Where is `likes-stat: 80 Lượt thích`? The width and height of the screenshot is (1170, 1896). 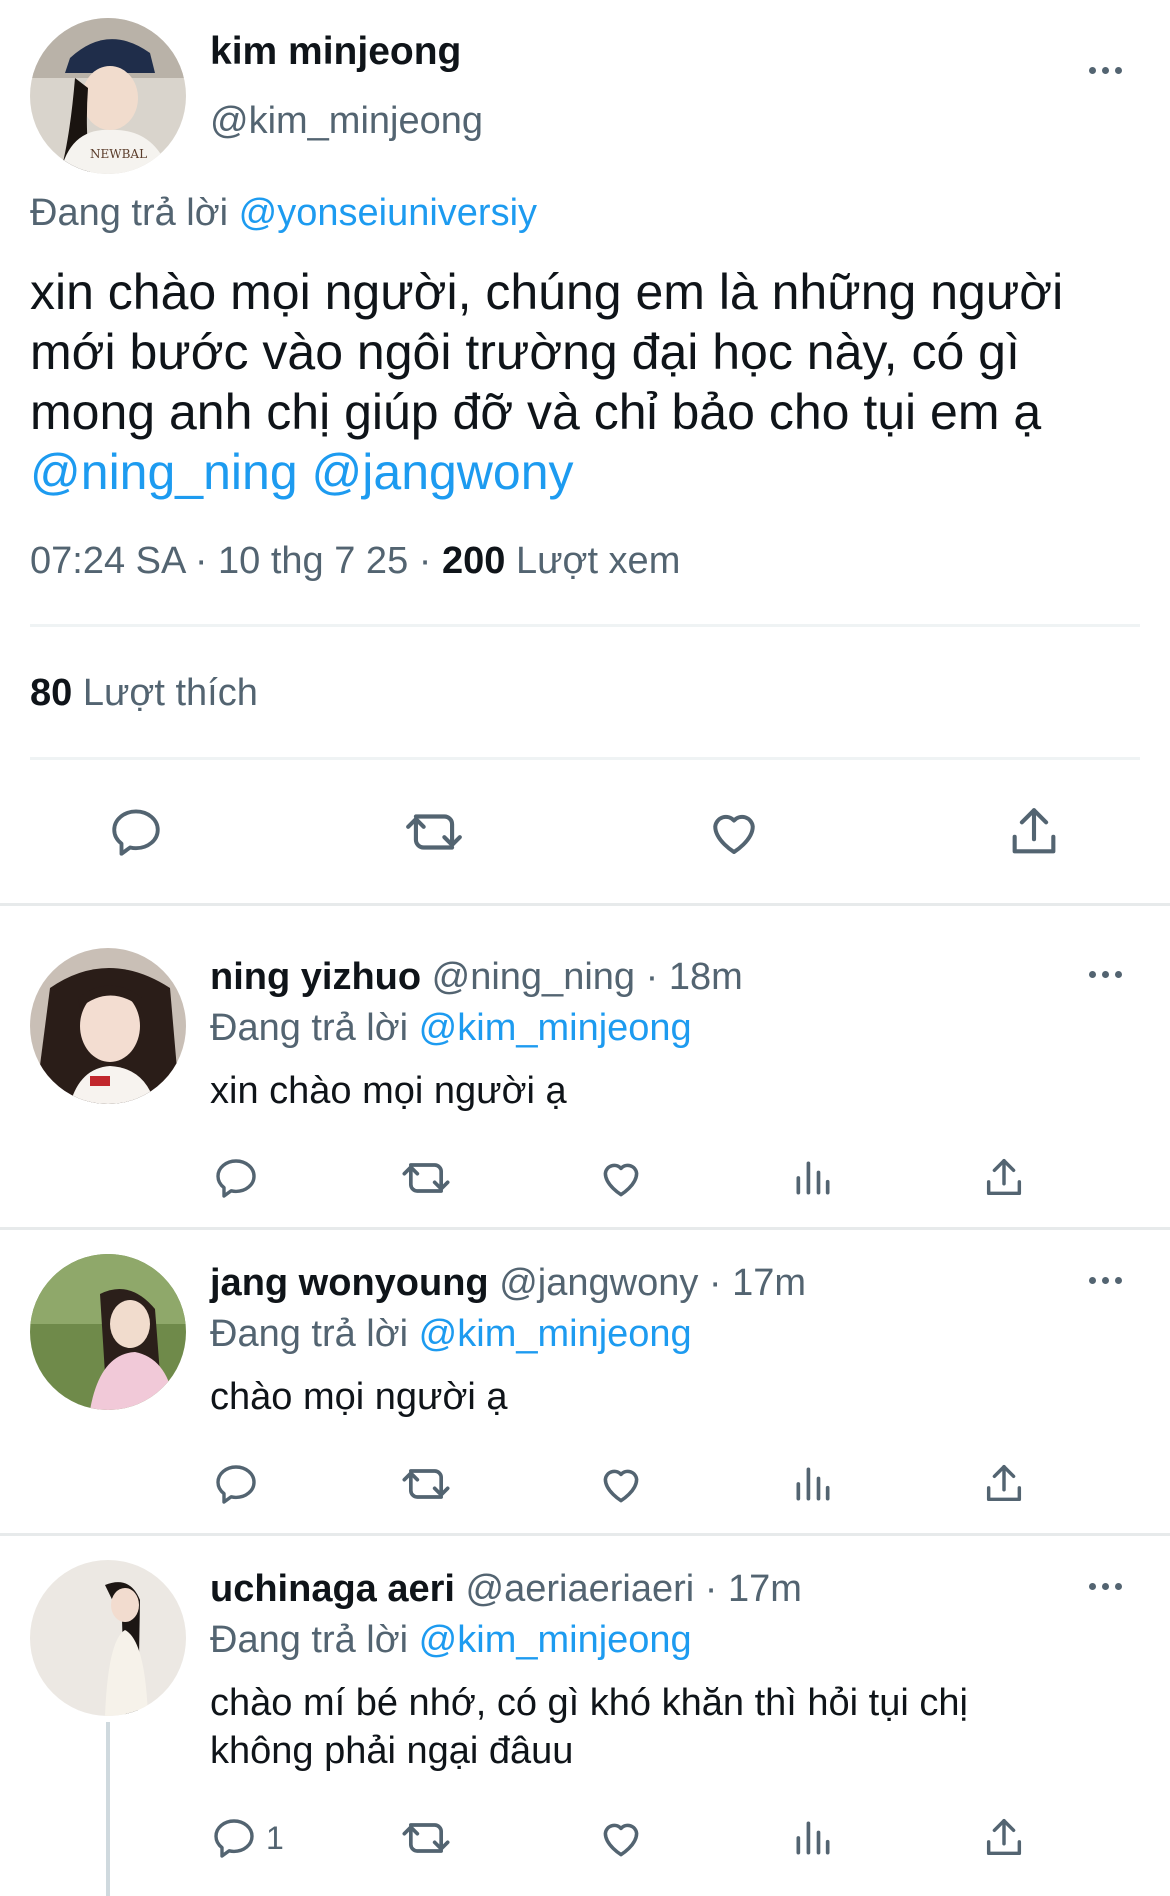
likes-stat: 80 Lượt thích is located at coordinates (144, 693).